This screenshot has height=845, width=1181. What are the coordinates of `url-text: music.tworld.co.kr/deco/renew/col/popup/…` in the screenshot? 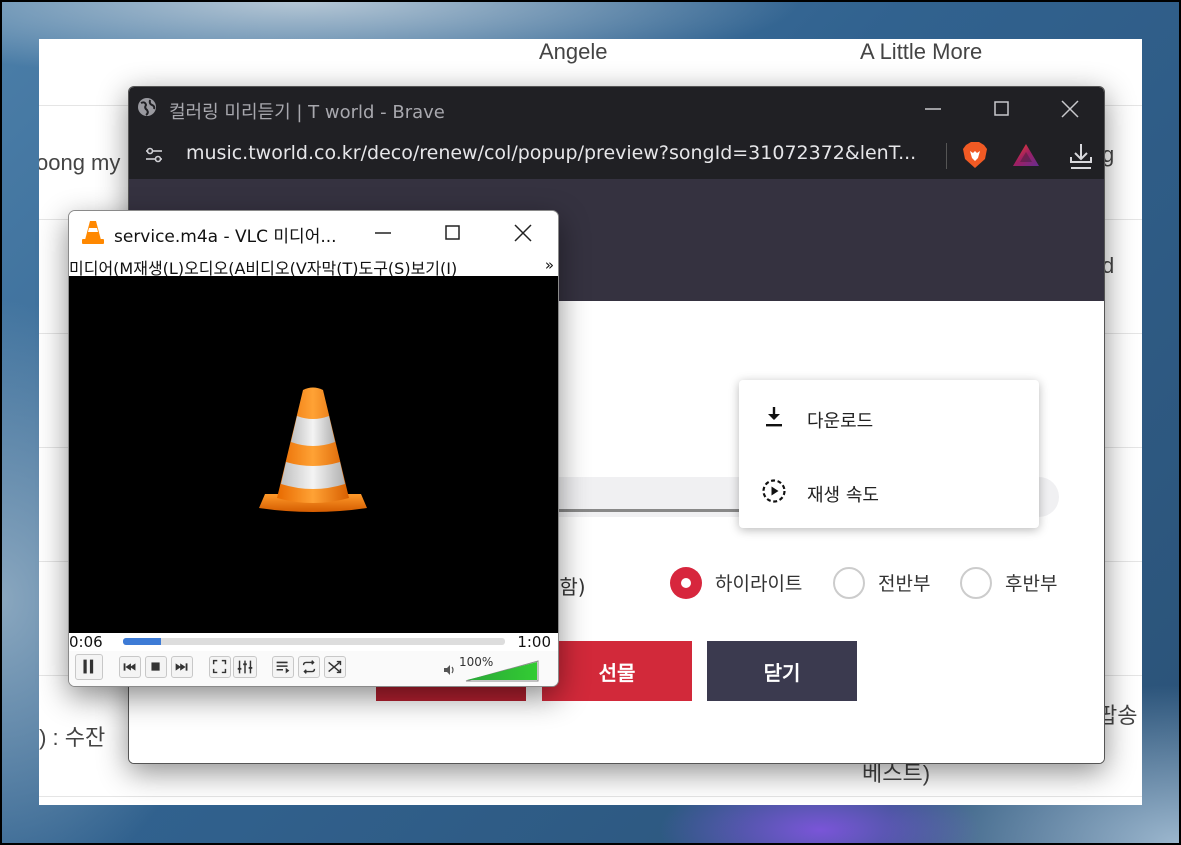 It's located at (551, 153).